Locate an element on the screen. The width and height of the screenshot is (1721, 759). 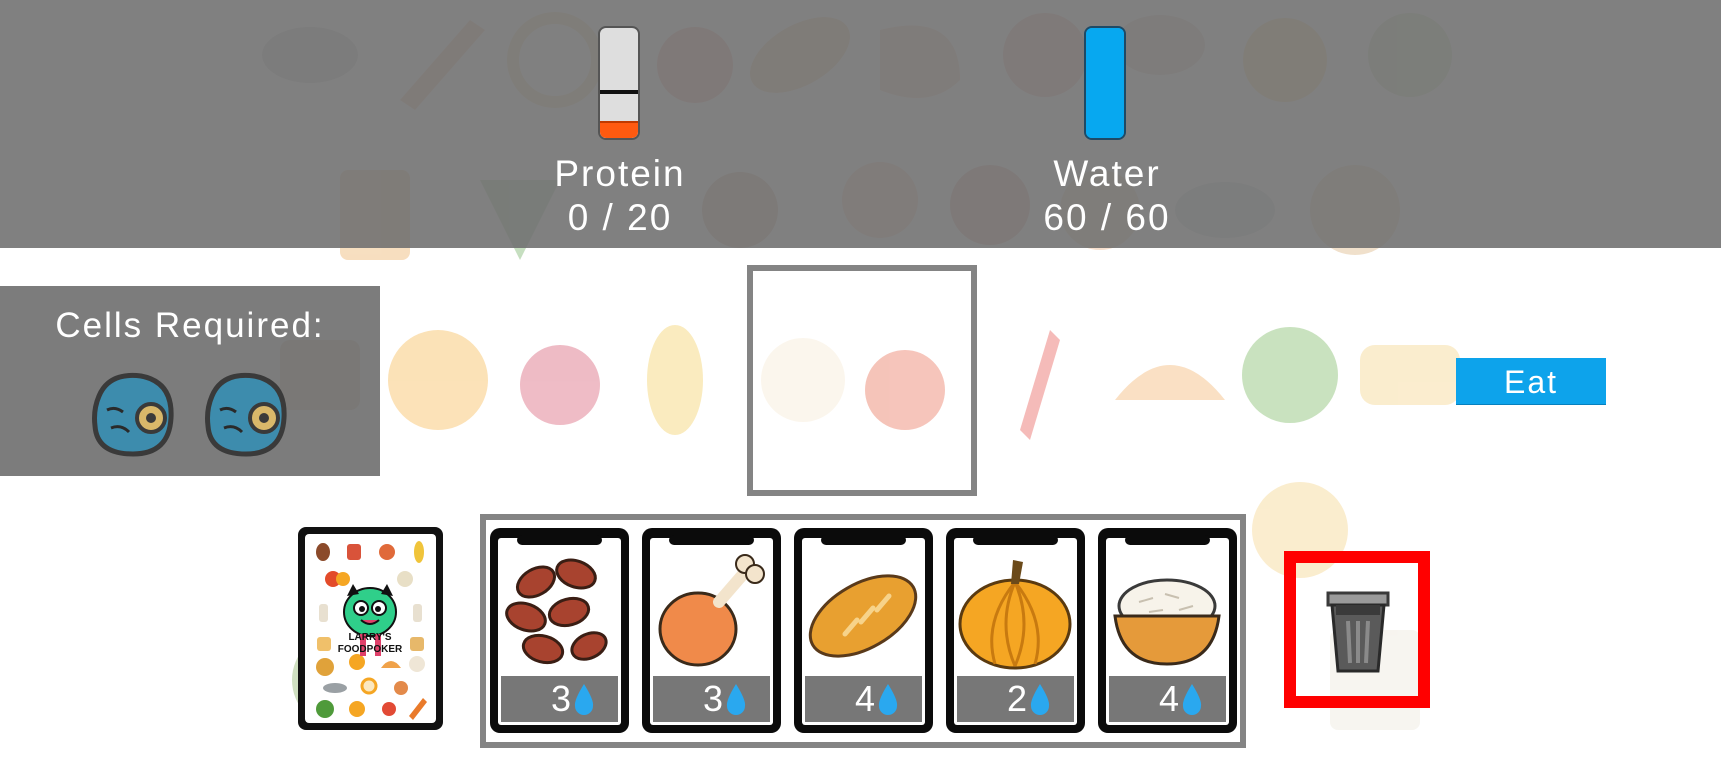
water-label: Water is located at coordinates (1107, 173).